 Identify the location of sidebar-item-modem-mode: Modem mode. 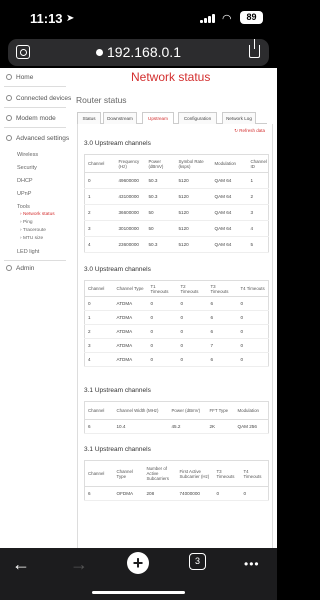
(31, 118).